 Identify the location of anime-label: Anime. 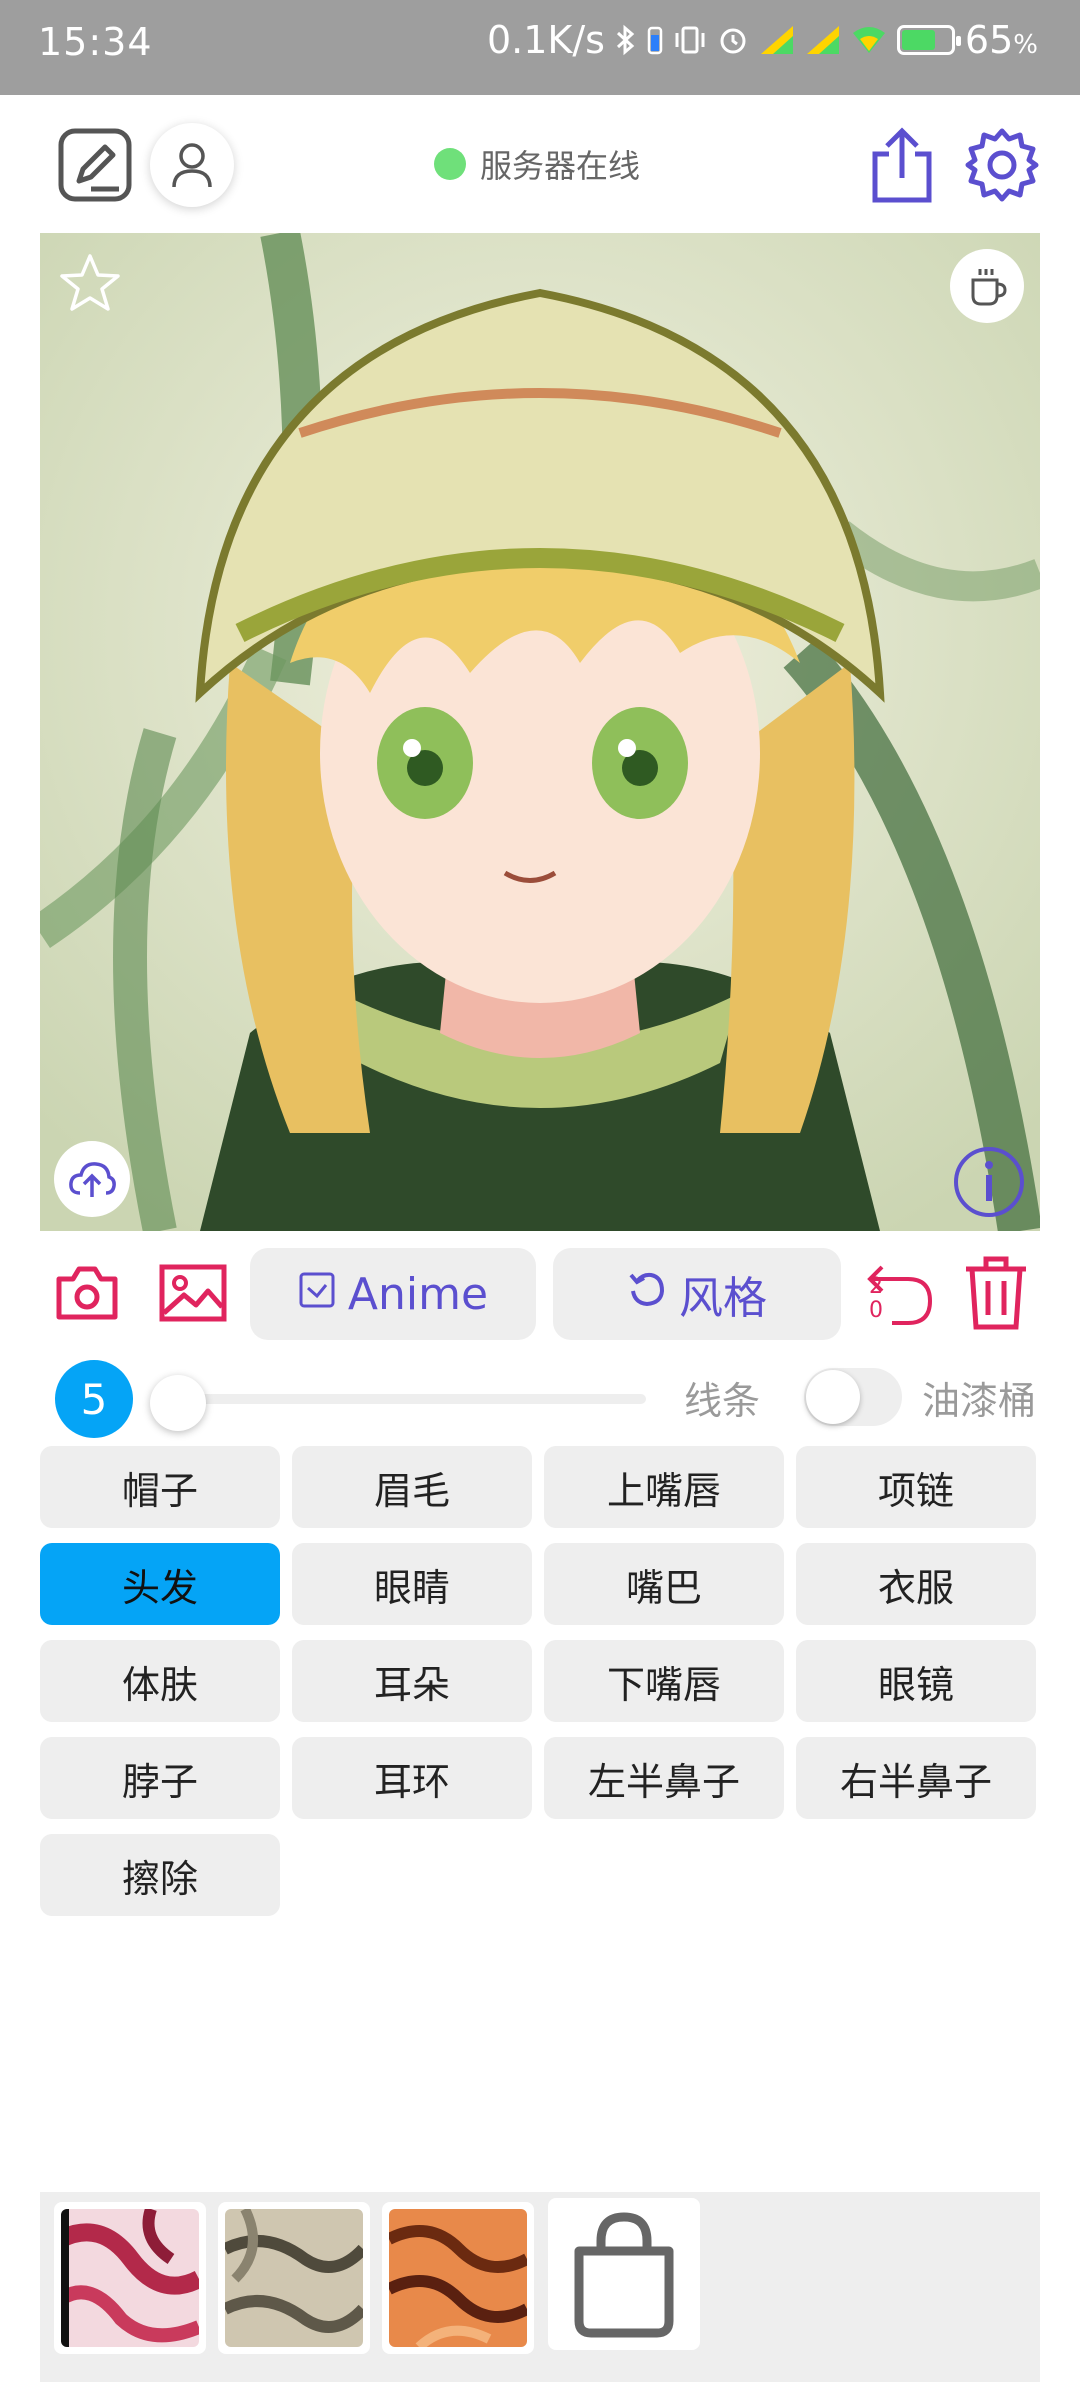
(418, 1294).